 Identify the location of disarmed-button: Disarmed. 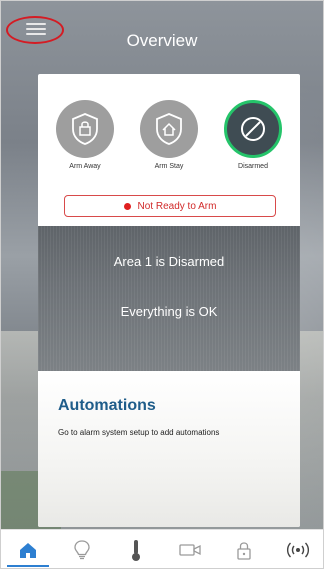
(253, 135).